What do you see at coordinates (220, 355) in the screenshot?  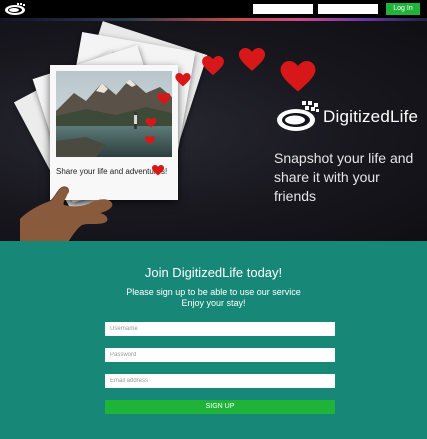 I see `password-field` at bounding box center [220, 355].